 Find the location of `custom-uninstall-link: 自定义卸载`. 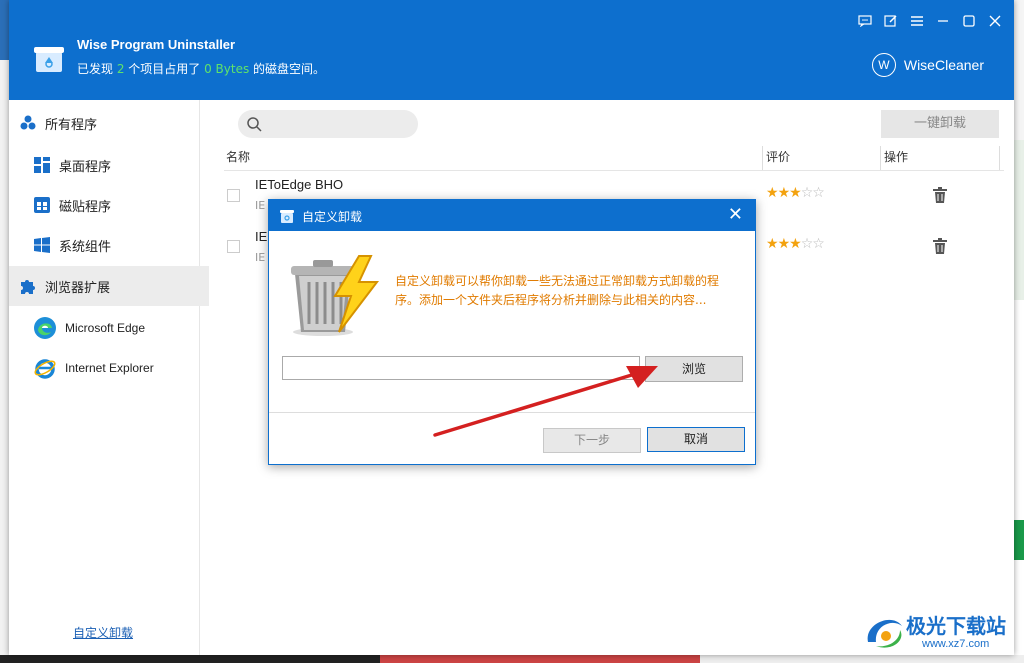

custom-uninstall-link: 自定义卸载 is located at coordinates (103, 632).